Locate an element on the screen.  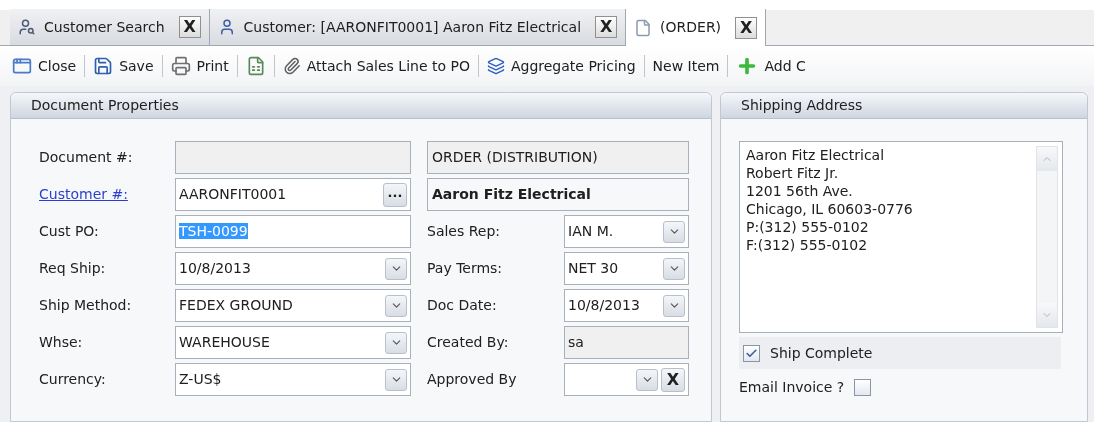
field-label: Whse: is located at coordinates (61, 342).